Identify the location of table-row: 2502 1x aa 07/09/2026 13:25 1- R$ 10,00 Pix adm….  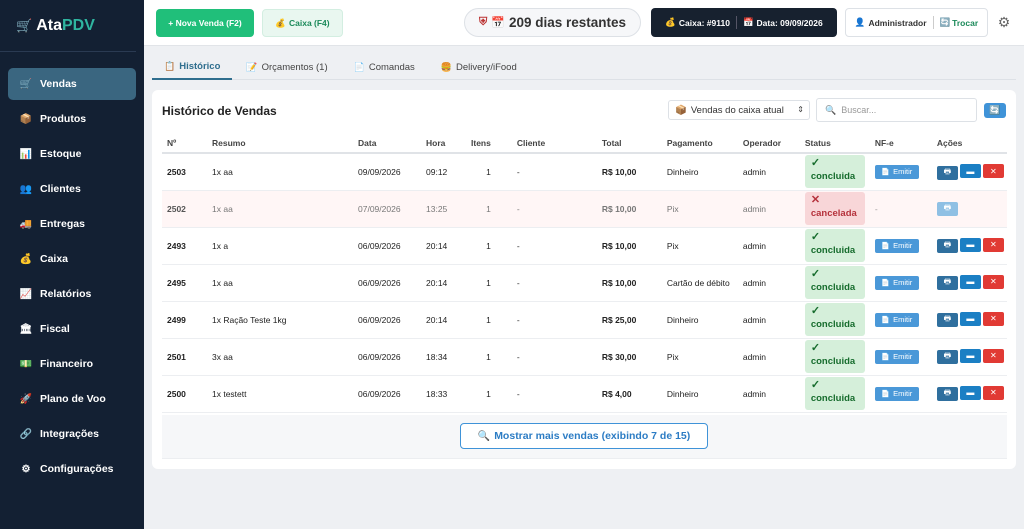
(584, 209).